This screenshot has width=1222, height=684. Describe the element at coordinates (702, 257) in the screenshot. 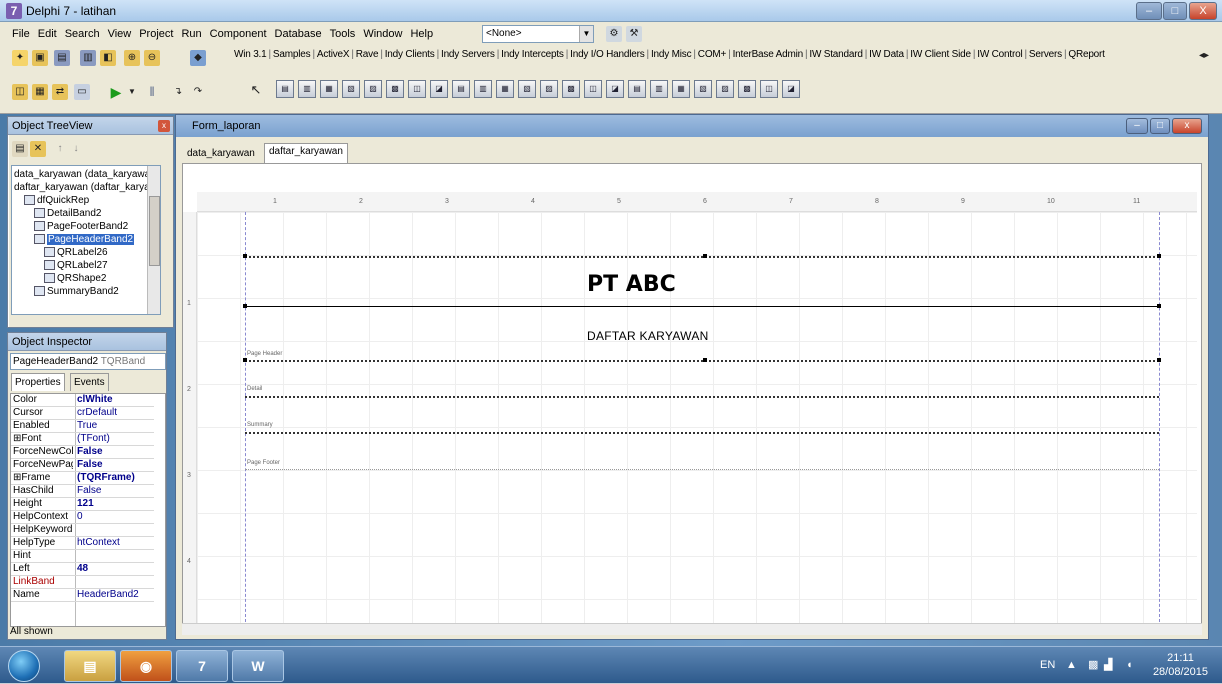

I see `page-header-band-top` at that location.